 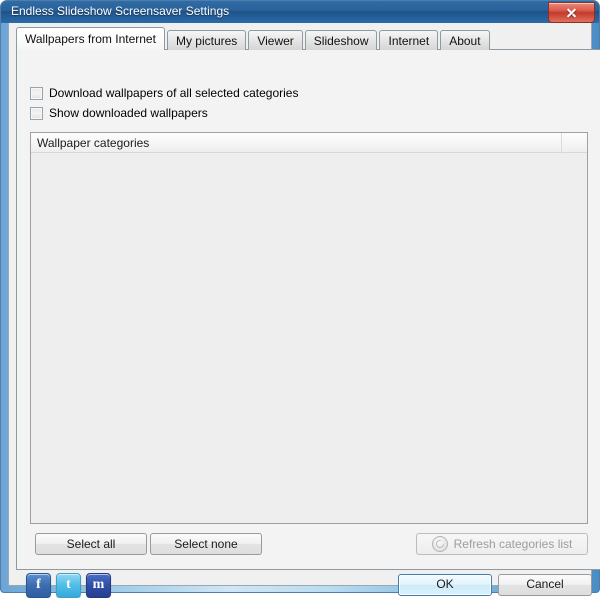 I want to click on refresh-categories-list-label: Refresh categories list, so click(x=513, y=544).